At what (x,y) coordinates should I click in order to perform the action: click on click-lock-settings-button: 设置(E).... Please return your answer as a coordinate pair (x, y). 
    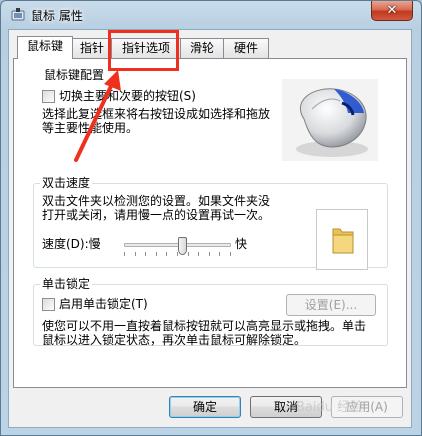
    Looking at the image, I should click on (331, 305).